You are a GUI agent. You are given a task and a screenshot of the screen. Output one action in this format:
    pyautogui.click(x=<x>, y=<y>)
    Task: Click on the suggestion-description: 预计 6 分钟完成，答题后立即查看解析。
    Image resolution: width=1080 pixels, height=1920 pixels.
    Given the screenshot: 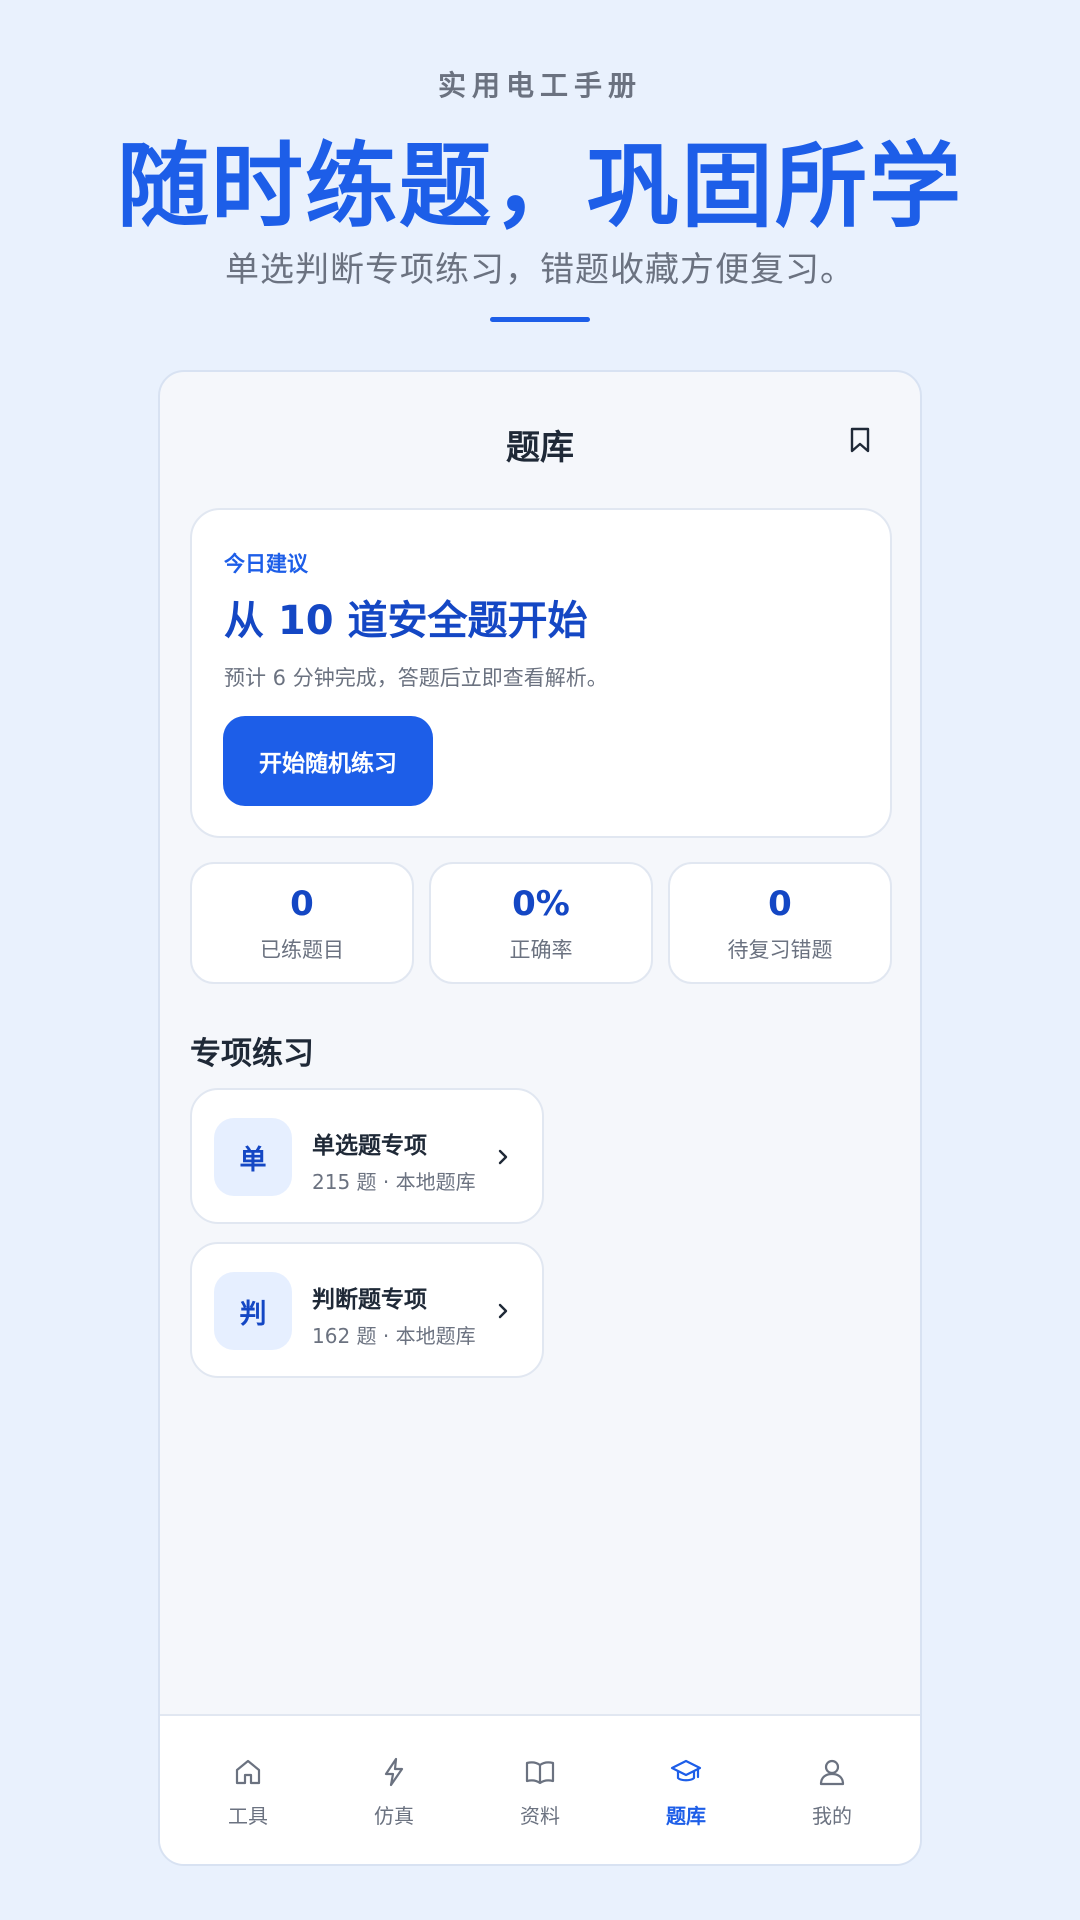 What is the action you would take?
    pyautogui.click(x=416, y=678)
    